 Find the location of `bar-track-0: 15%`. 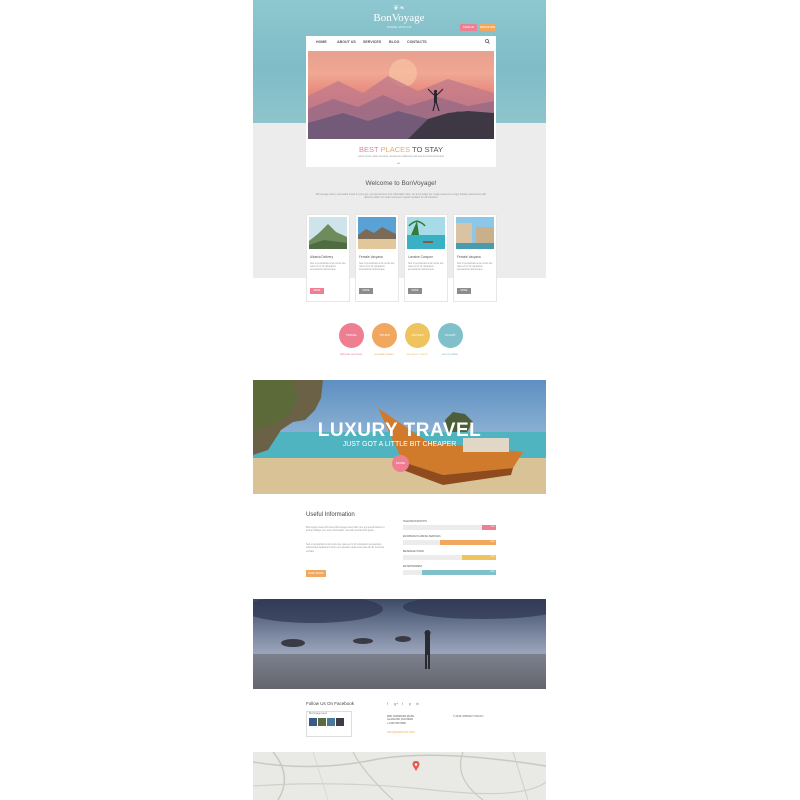

bar-track-0: 15% is located at coordinates (449, 527).